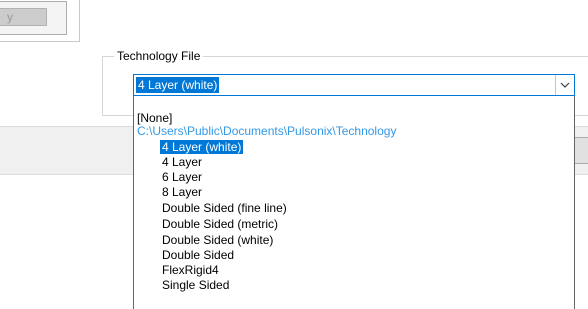 The image size is (588, 309). What do you see at coordinates (195, 285) in the screenshot?
I see `list-item: Single Sided` at bounding box center [195, 285].